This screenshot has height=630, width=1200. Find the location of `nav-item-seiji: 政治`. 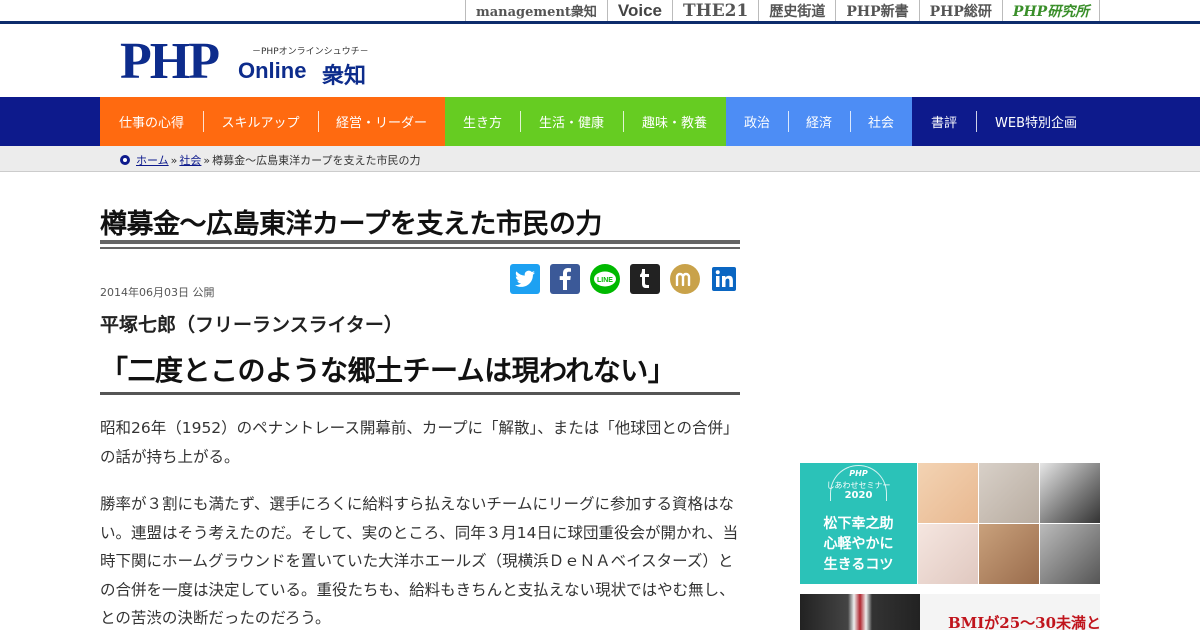

nav-item-seiji: 政治 is located at coordinates (757, 121).